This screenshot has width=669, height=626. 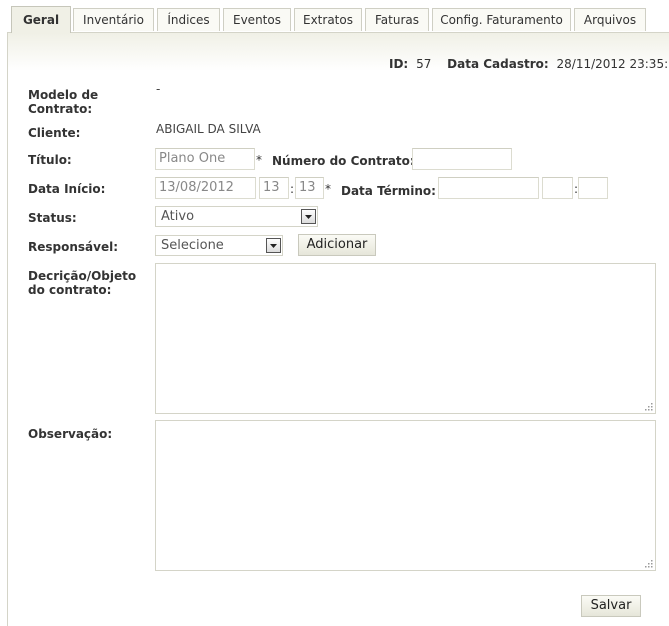 I want to click on cadastro-label: Data Cadastro:, so click(x=498, y=64).